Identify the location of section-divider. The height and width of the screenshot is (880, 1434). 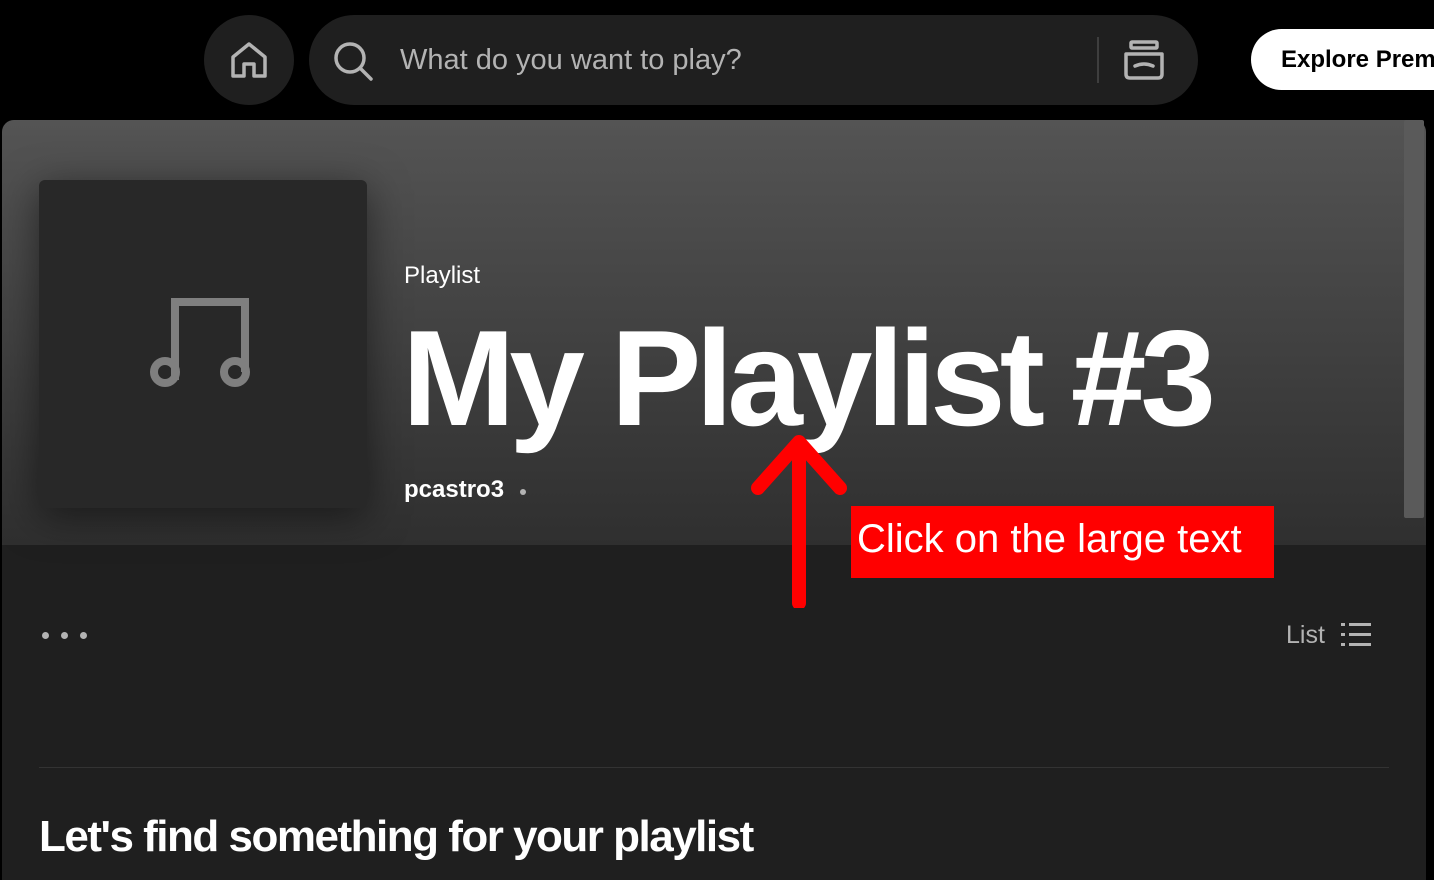
(714, 767).